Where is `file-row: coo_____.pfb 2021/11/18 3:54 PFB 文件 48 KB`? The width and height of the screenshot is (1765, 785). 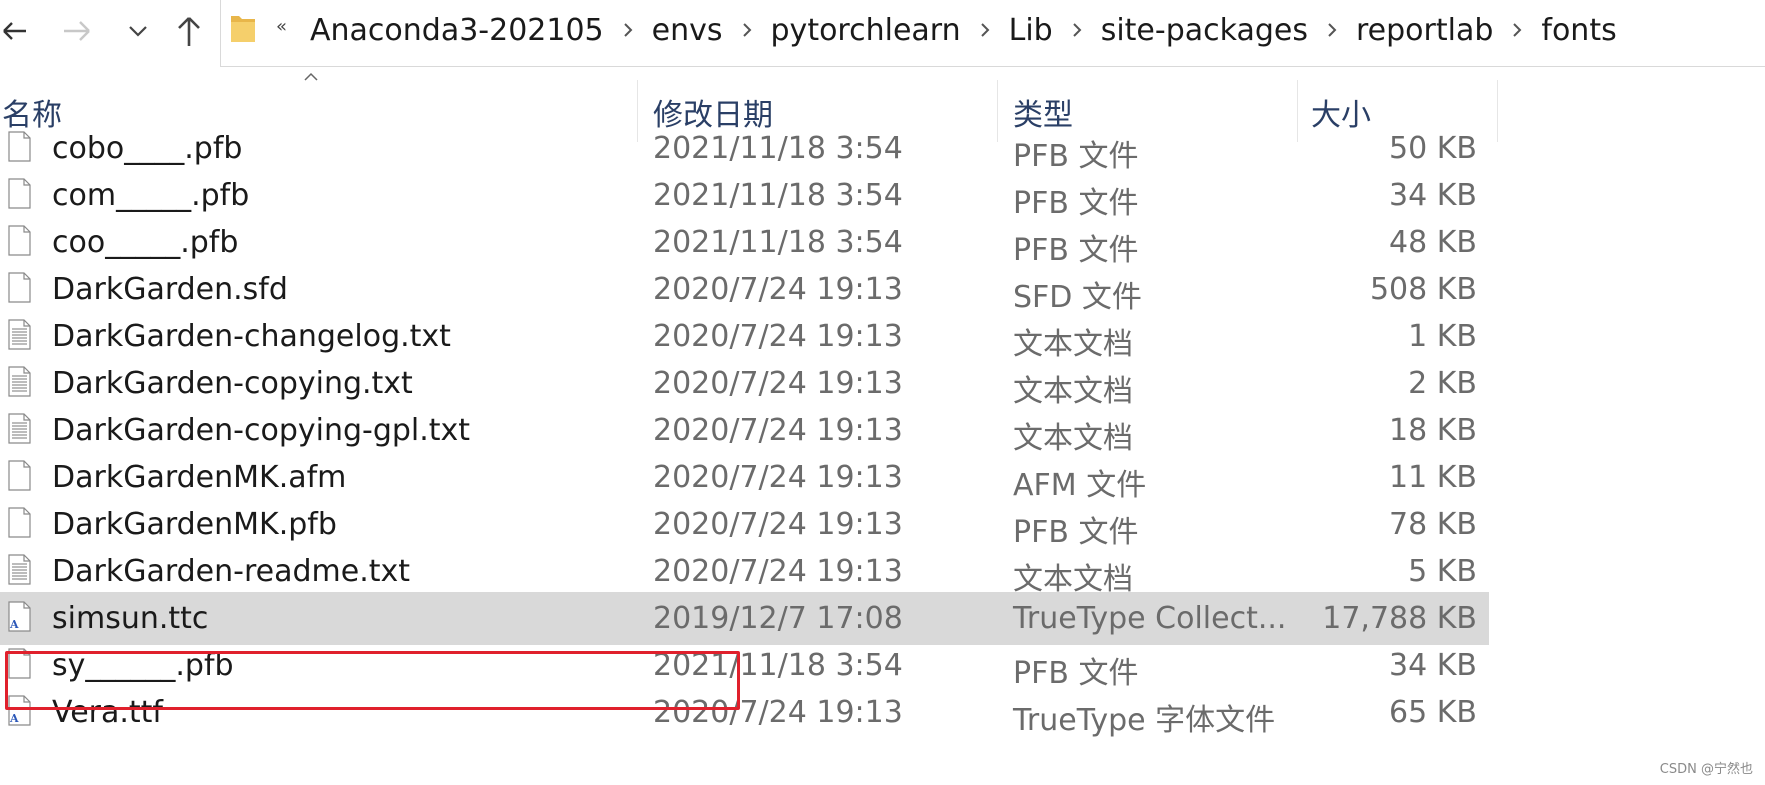
file-row: coo_____.pfb 2021/11/18 3:54 PFB 文件 48 KB is located at coordinates (744, 242).